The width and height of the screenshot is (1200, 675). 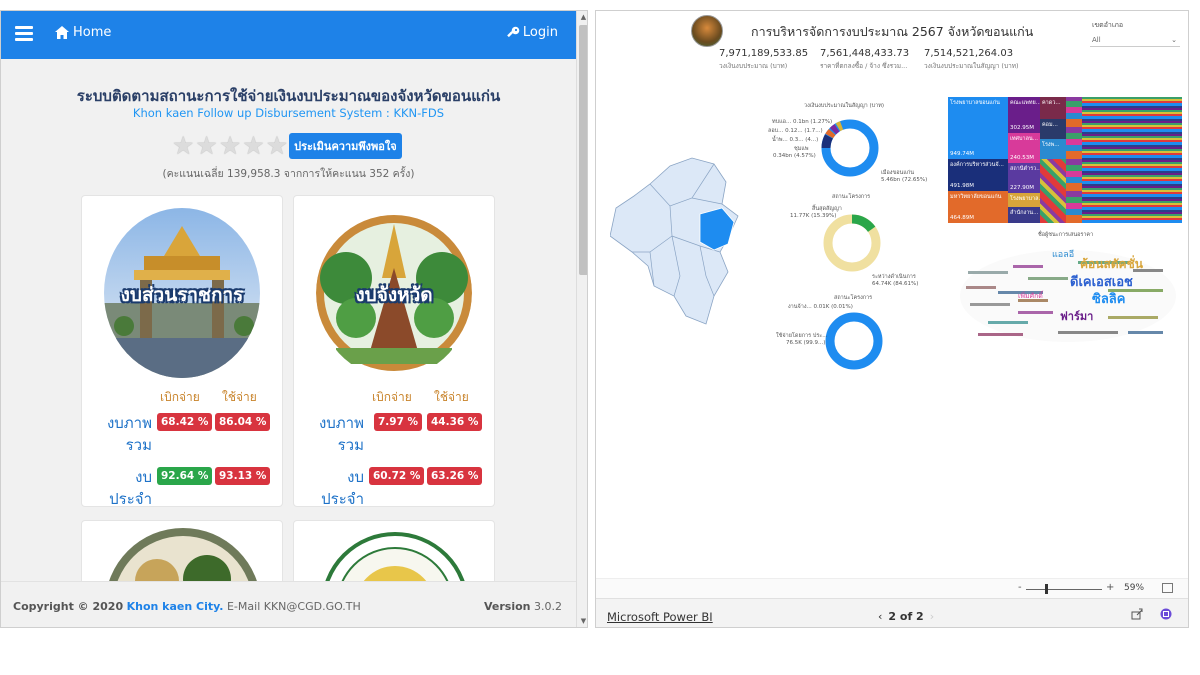 What do you see at coordinates (243, 476) in the screenshot?
I see `spend-badge: 93.13 %` at bounding box center [243, 476].